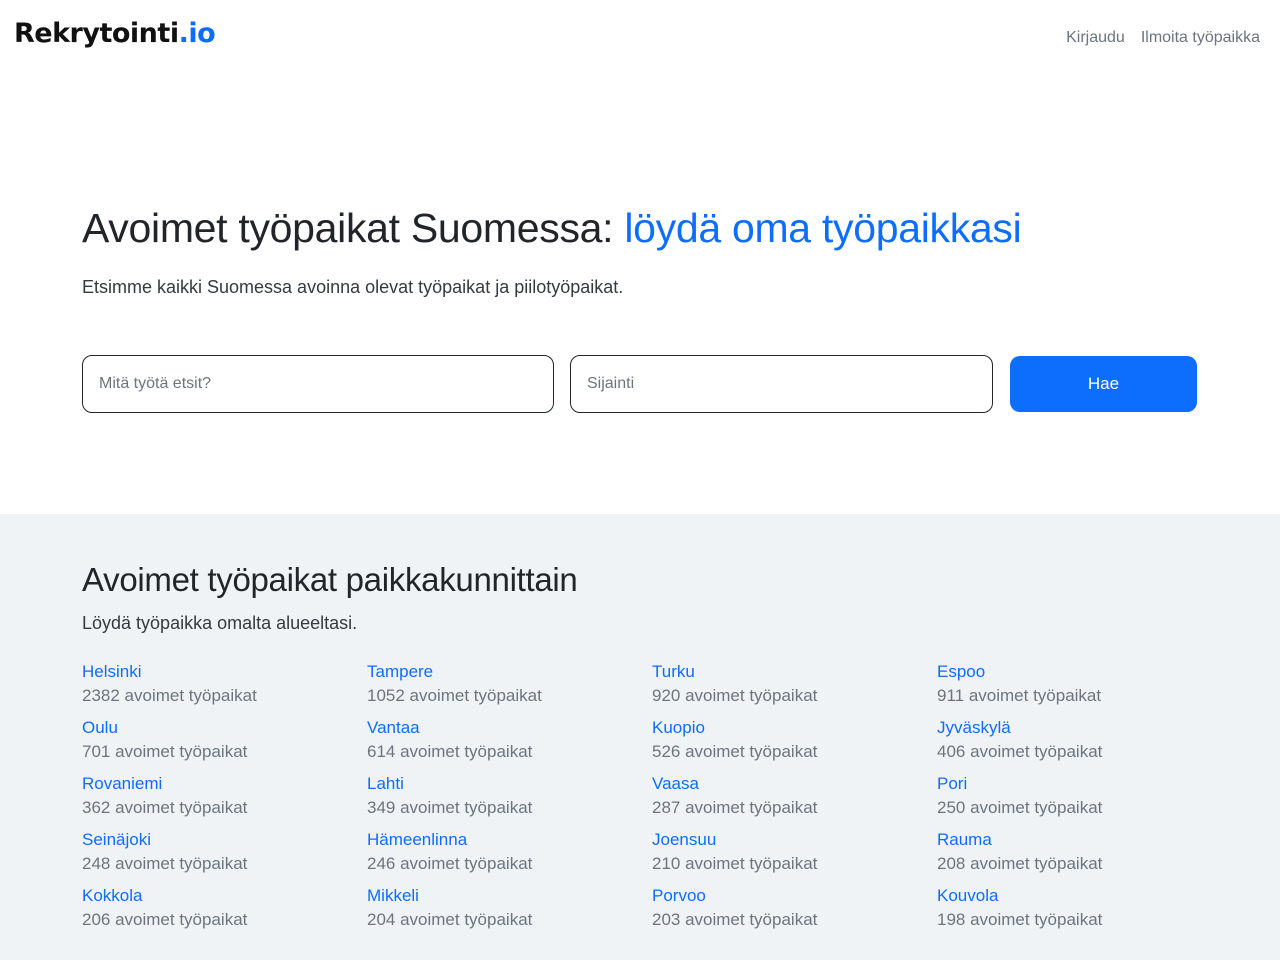  What do you see at coordinates (735, 863) in the screenshot?
I see `city-job-count: 210 avoimet työpaikat` at bounding box center [735, 863].